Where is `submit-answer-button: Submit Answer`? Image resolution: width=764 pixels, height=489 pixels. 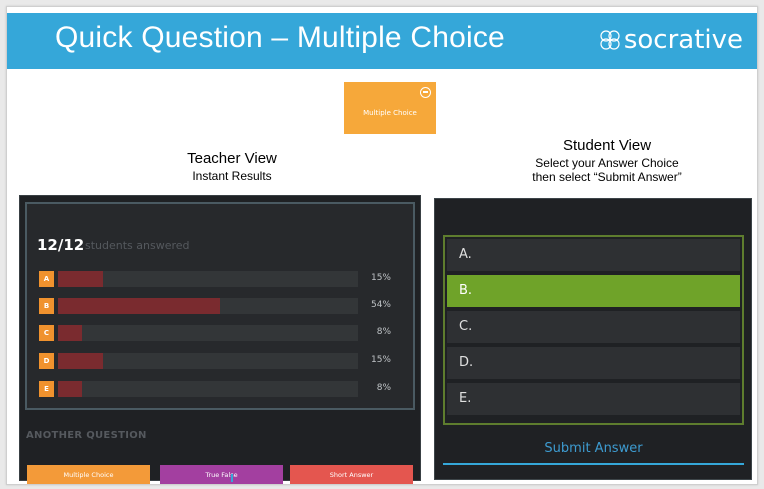 submit-answer-button: Submit Answer is located at coordinates (593, 450).